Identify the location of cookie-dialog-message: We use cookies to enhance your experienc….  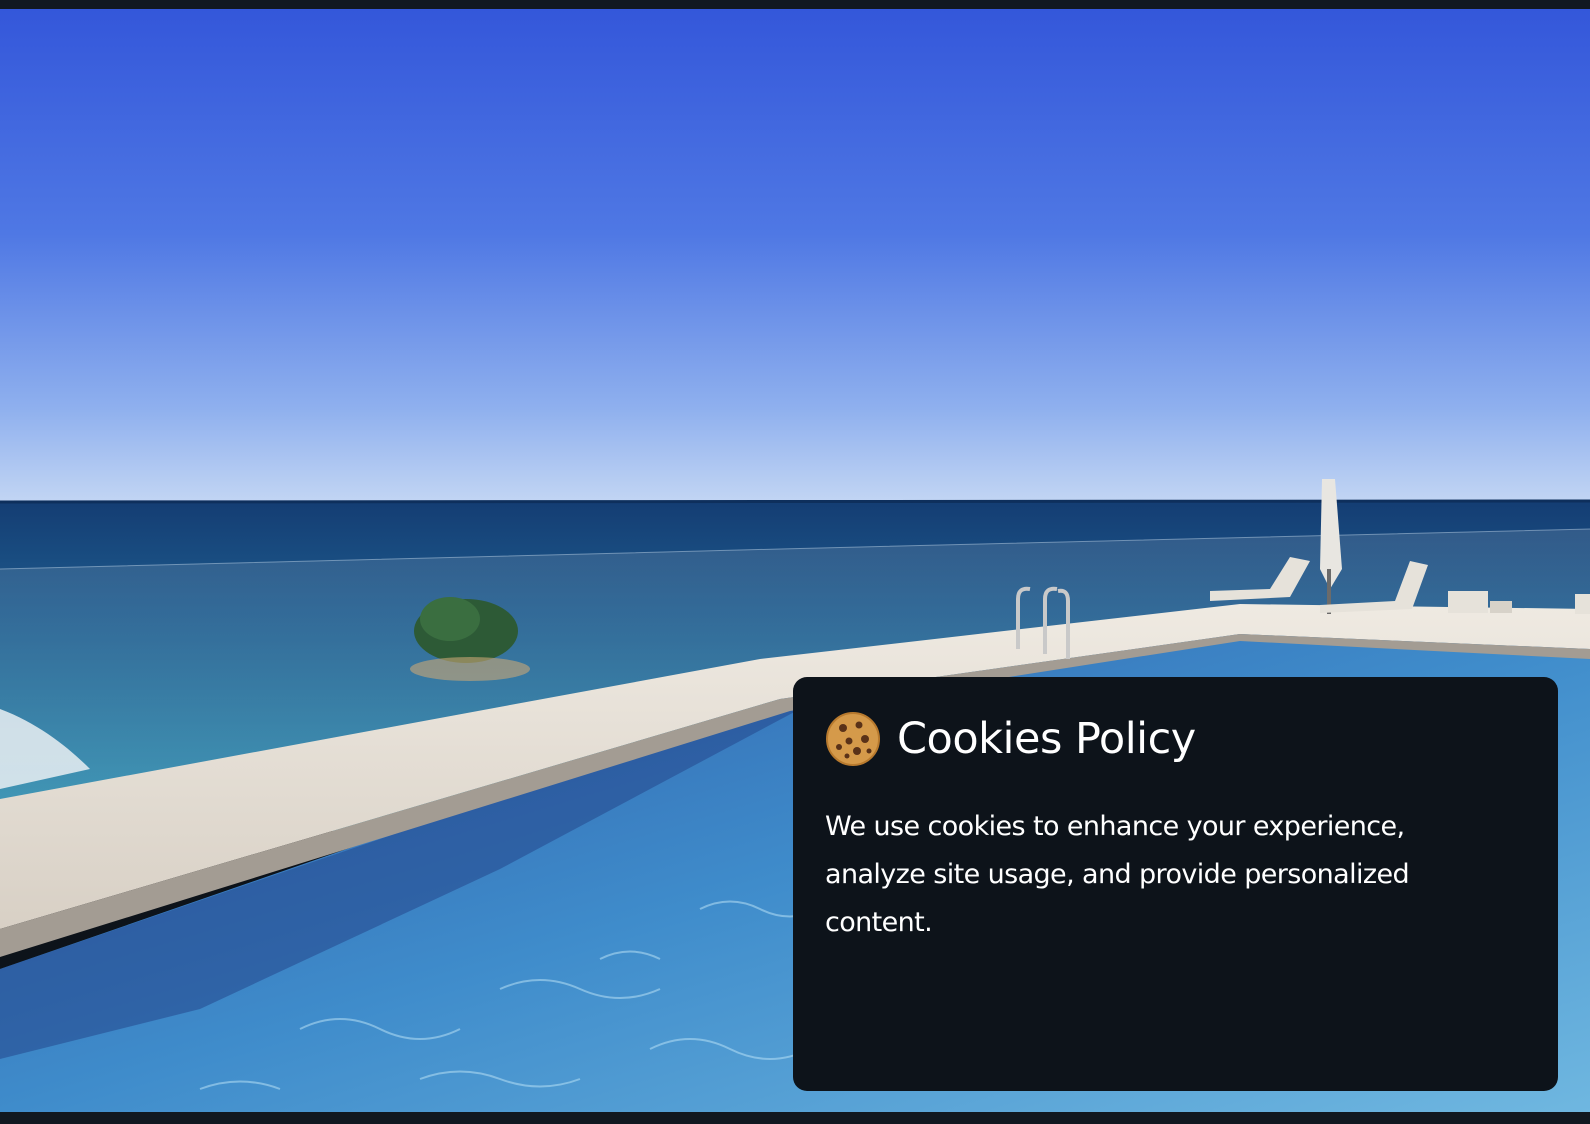
(1117, 874).